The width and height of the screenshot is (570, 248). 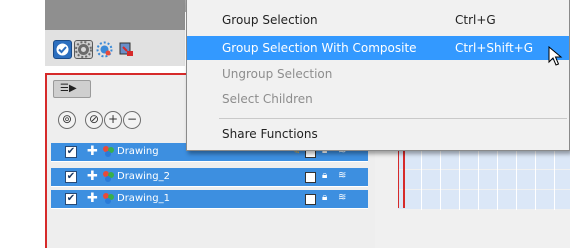 I want to click on node-icon, so click(x=126, y=49).